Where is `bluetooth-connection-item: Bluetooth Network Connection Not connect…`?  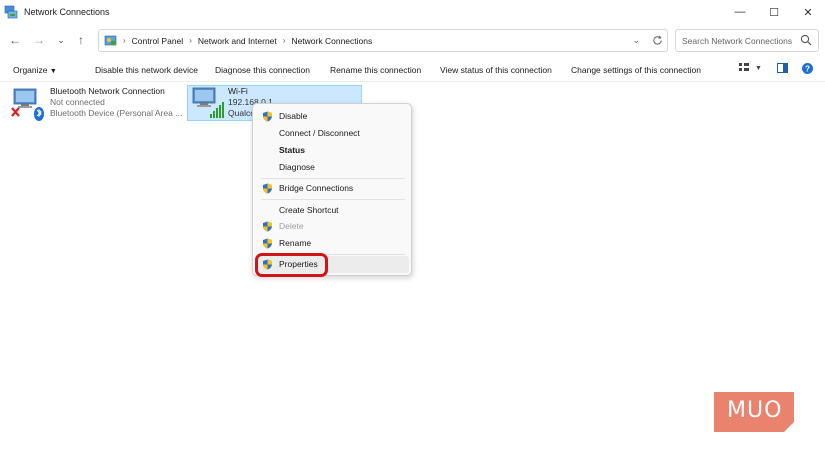
bluetooth-connection-item: Bluetooth Network Connection Not connect… is located at coordinates (96, 103).